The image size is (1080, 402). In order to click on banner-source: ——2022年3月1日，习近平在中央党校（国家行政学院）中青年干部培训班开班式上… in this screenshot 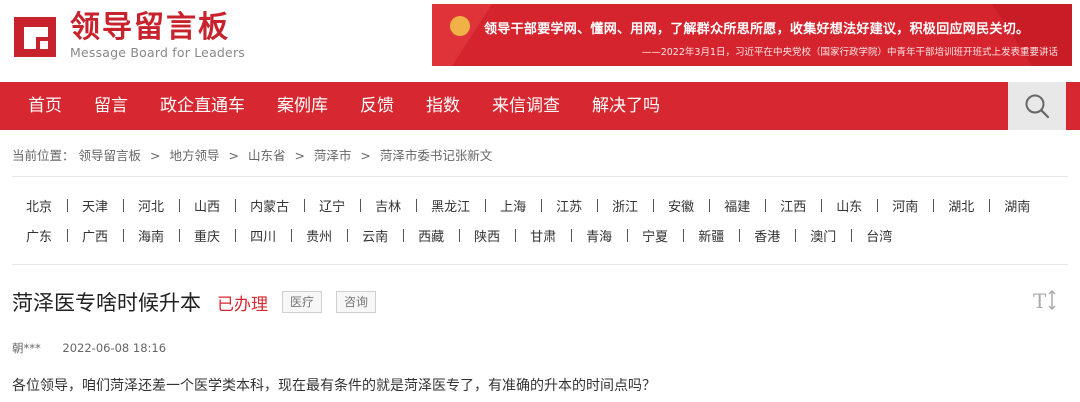, I will do `click(849, 52)`.